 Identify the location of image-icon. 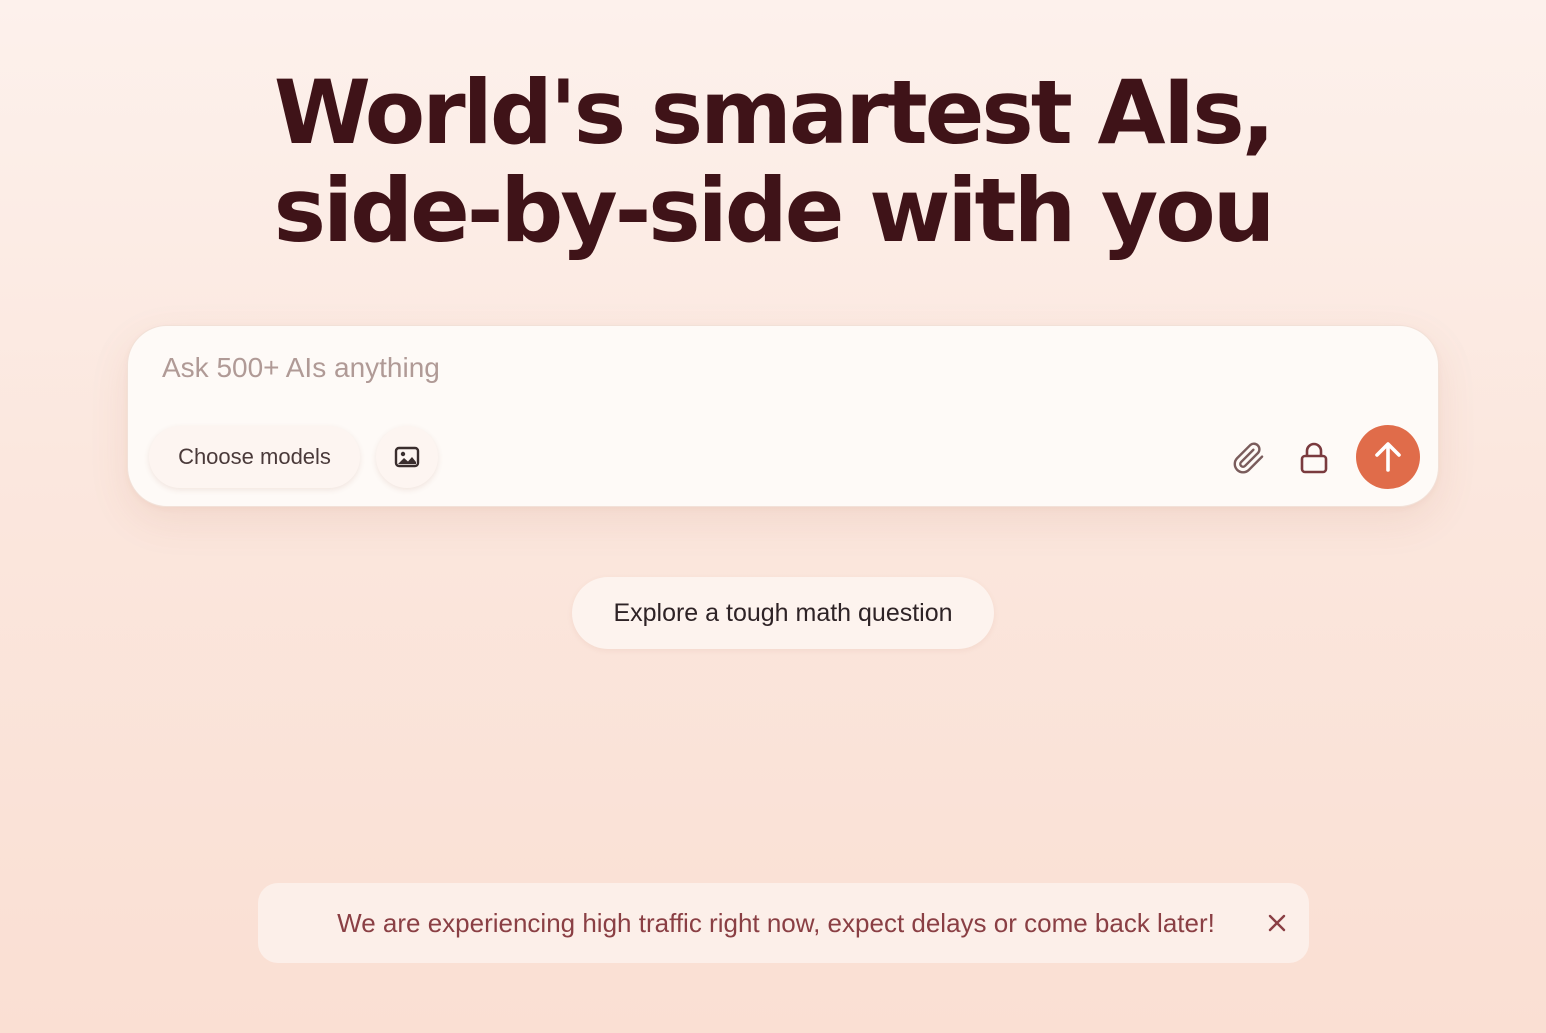
(407, 457).